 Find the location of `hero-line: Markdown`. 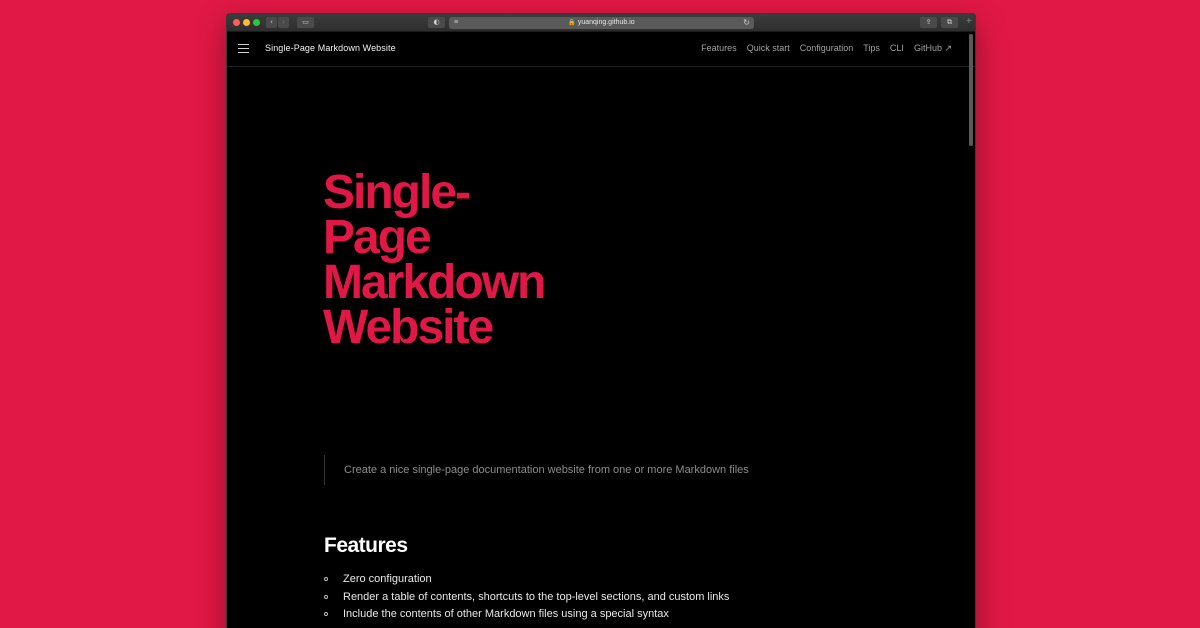

hero-line: Markdown is located at coordinates (434, 282).